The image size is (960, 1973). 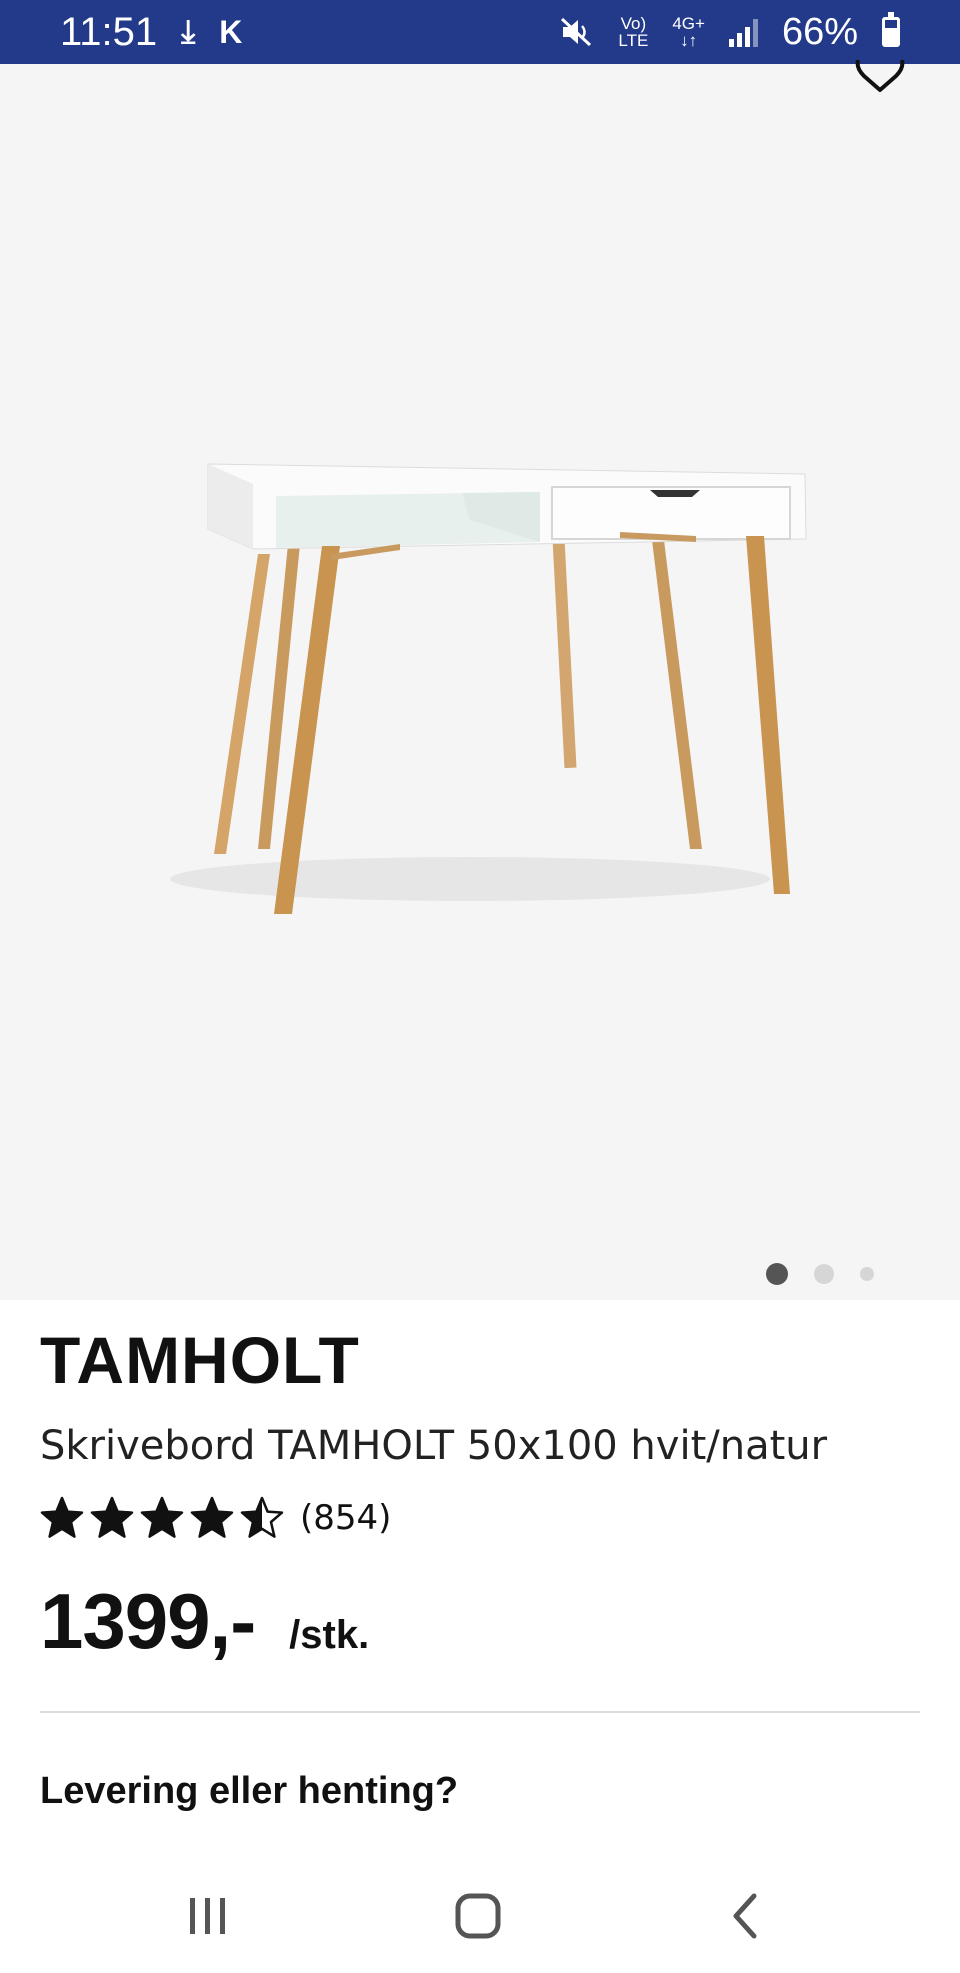 I want to click on recent-apps-button, so click(x=208, y=1916).